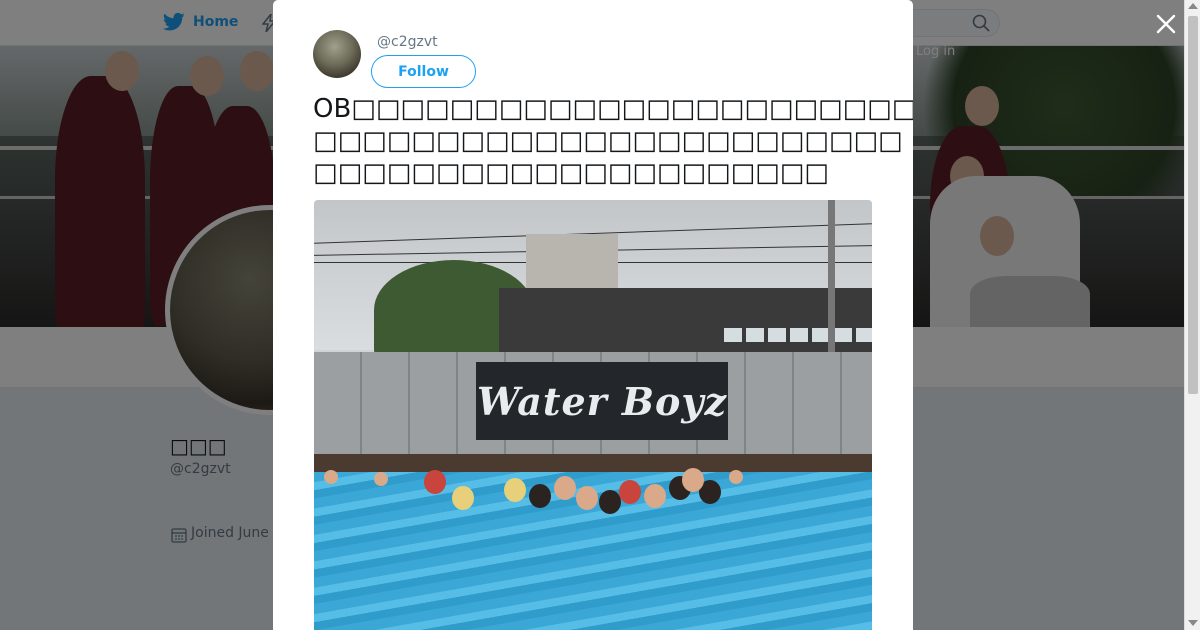 The height and width of the screenshot is (630, 1200). I want to click on page-scrollbar, so click(1192, 315).